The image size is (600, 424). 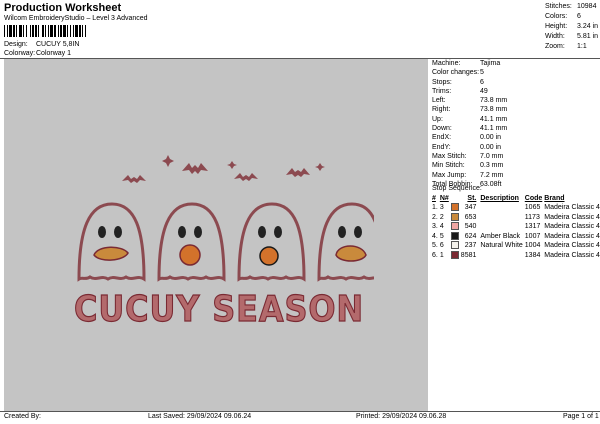 What do you see at coordinates (437, 119) in the screenshot?
I see `machine-label: Up:` at bounding box center [437, 119].